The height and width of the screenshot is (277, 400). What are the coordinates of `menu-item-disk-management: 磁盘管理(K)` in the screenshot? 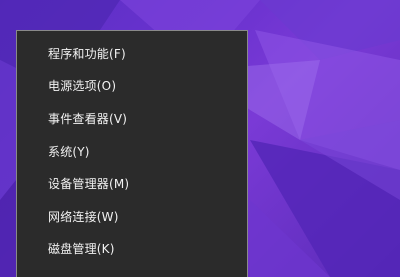 It's located at (132, 249).